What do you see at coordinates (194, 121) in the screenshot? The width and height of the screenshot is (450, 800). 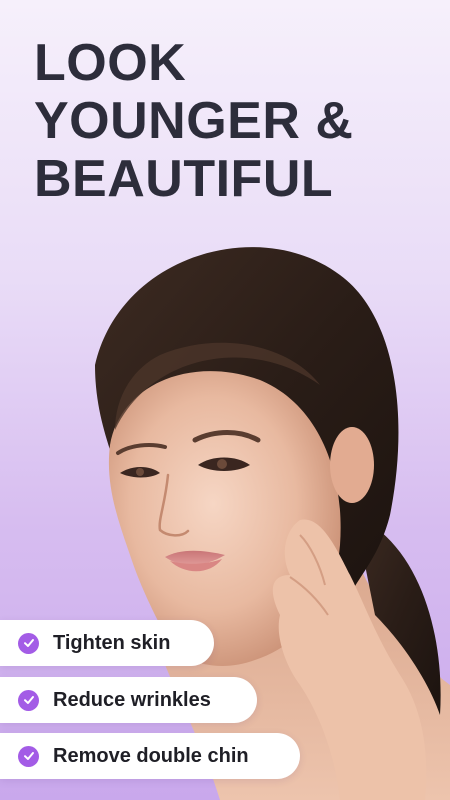 I see `headline-line-2: YOUNGER &` at bounding box center [194, 121].